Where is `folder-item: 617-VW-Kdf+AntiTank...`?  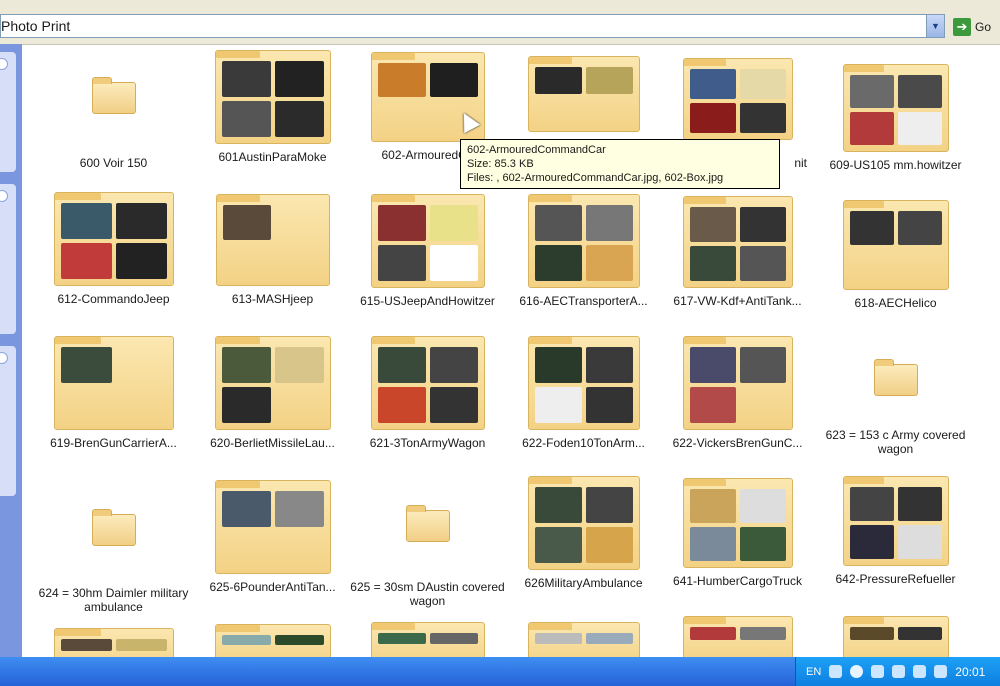 folder-item: 617-VW-Kdf+AntiTank... is located at coordinates (737, 252).